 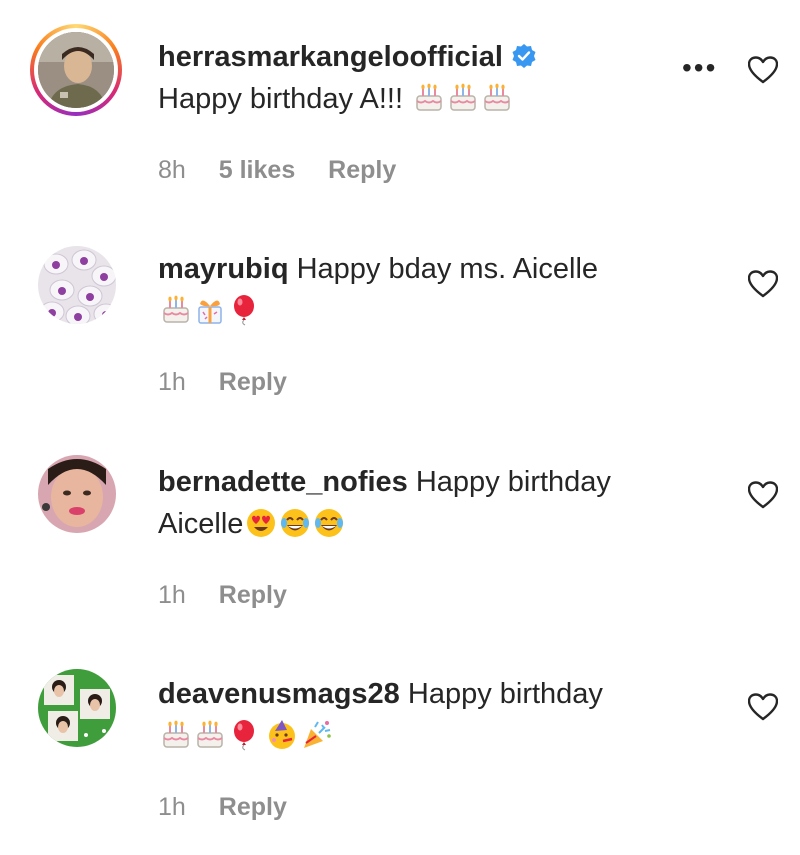 I want to click on comment-timestamp: 8h, so click(x=172, y=170).